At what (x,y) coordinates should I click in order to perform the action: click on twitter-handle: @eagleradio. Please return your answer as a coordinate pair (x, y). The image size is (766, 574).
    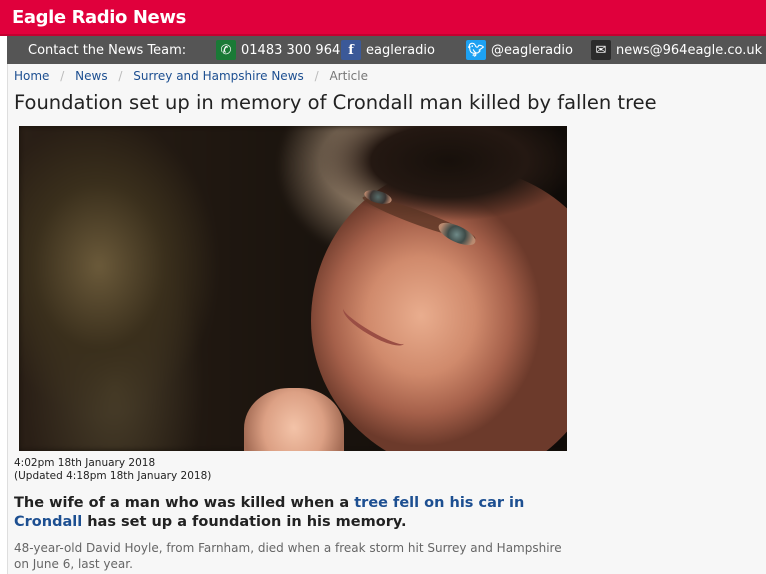
    Looking at the image, I should click on (532, 50).